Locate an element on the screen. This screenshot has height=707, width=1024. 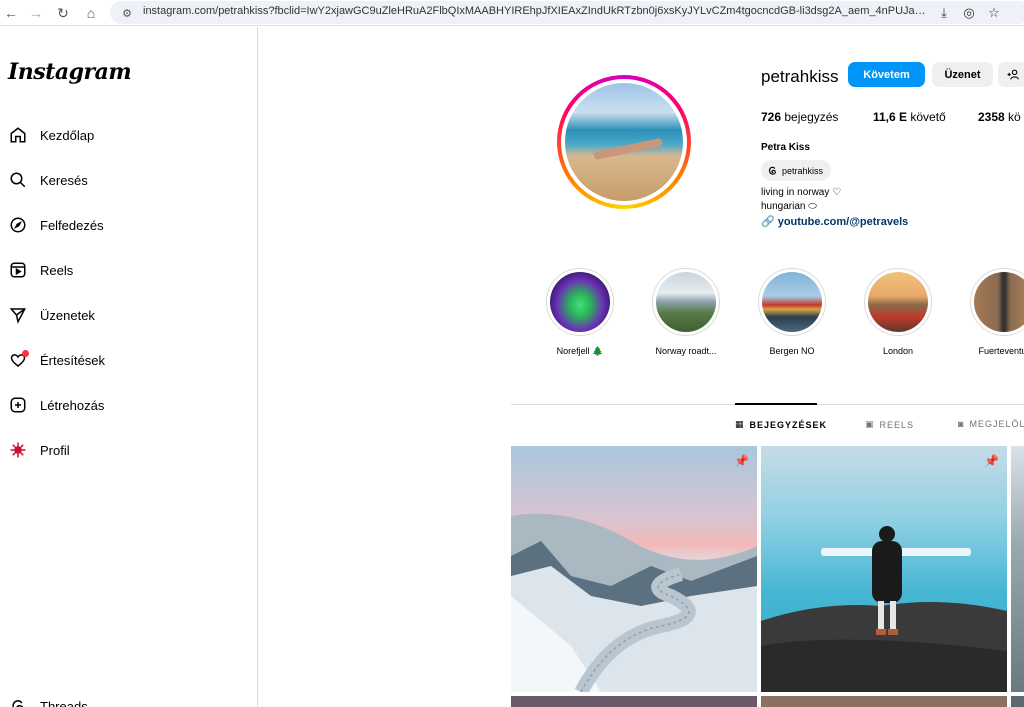
followers-label: követő is located at coordinates (928, 117).